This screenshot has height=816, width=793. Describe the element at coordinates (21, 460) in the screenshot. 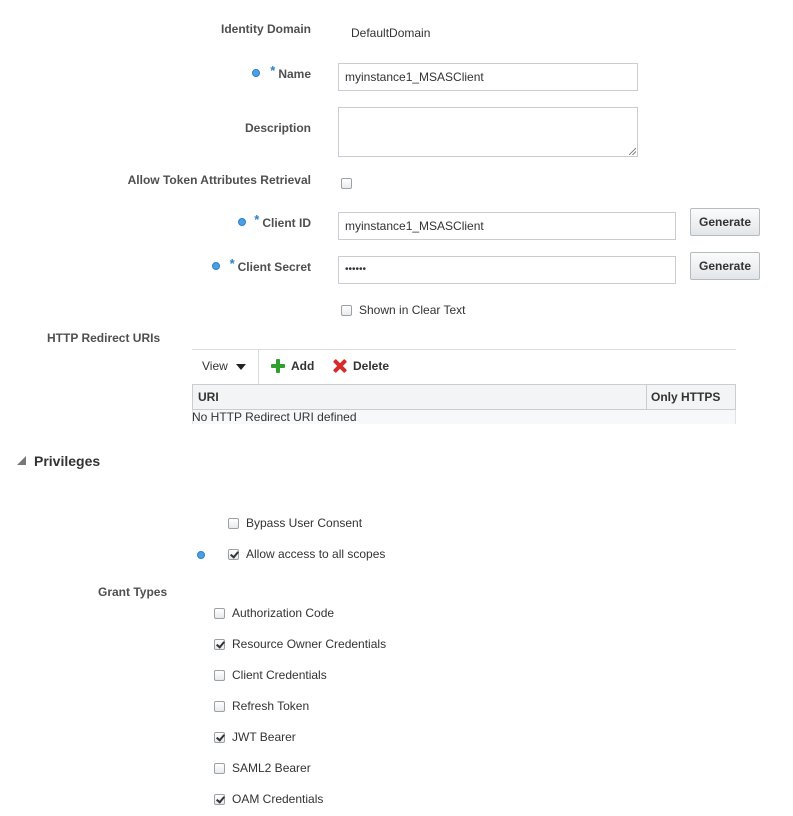

I see `collapse-triangle-icon` at that location.